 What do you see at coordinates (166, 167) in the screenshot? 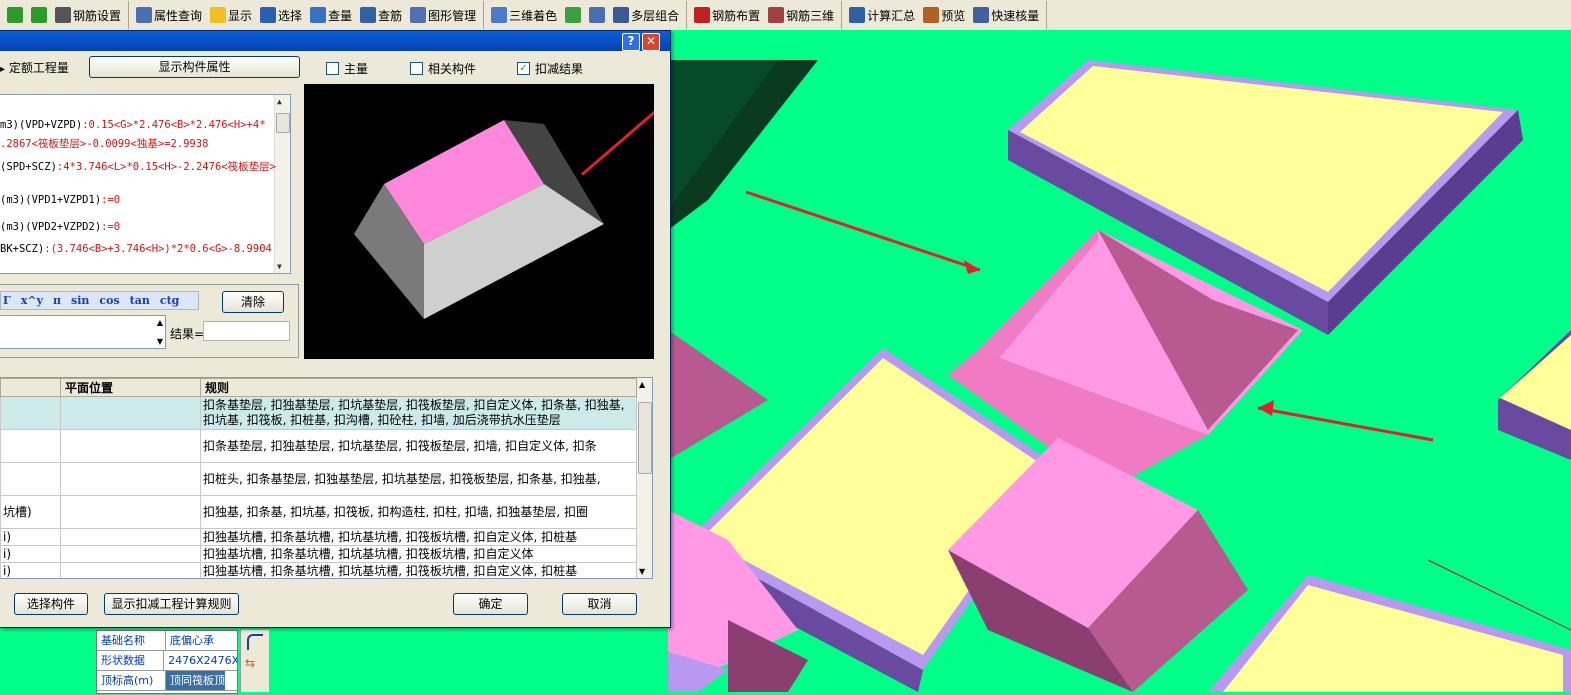
I see `formula-value: :4*3.746<L>*0.15<H>-2.2476<筏板垫层>` at bounding box center [166, 167].